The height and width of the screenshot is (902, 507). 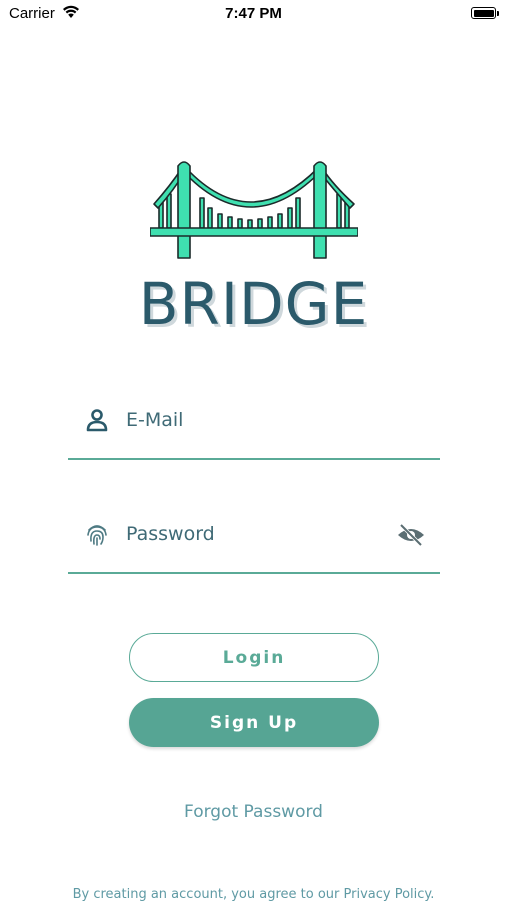 What do you see at coordinates (253, 812) in the screenshot?
I see `forgot-password-link: Forgot Password` at bounding box center [253, 812].